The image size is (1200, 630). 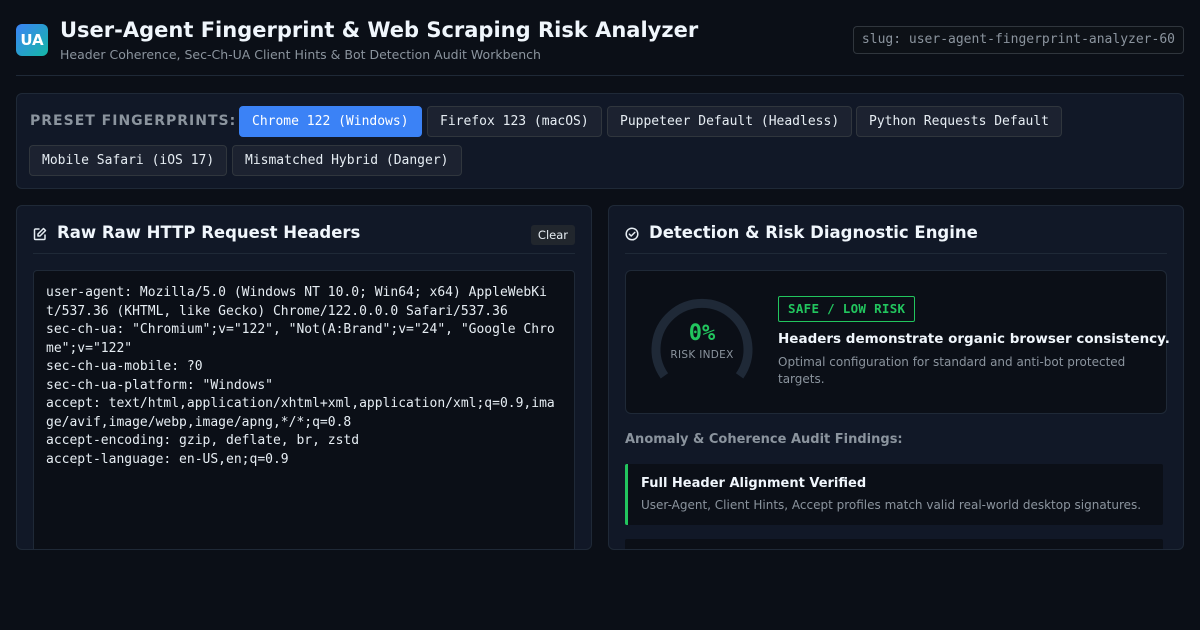 What do you see at coordinates (702, 333) in the screenshot?
I see `risk-index-value: 0%` at bounding box center [702, 333].